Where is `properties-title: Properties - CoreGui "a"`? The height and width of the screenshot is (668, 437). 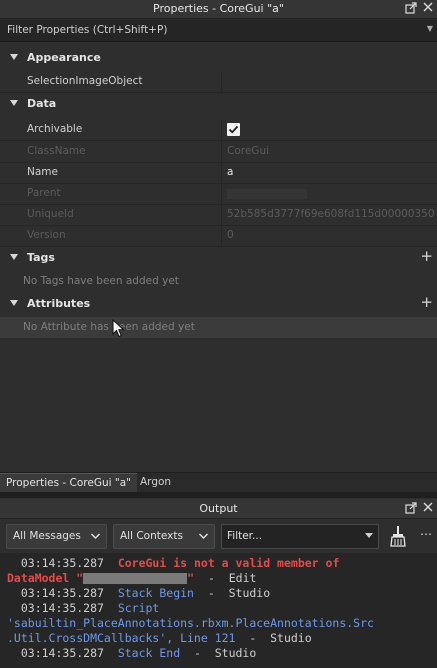 properties-title: Properties - CoreGui "a" is located at coordinates (218, 8).